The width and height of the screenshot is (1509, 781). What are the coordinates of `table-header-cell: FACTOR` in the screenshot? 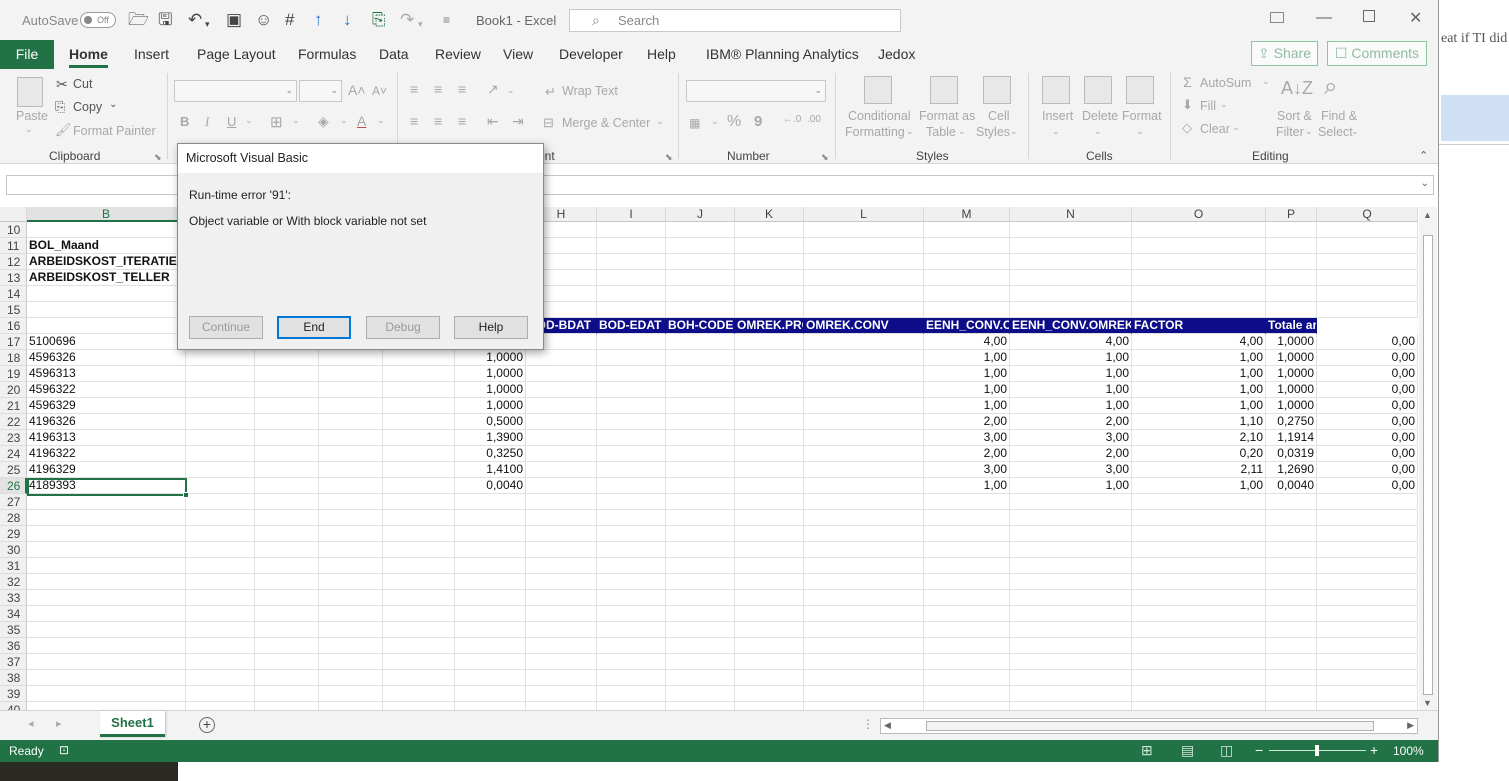 It's located at (1199, 326).